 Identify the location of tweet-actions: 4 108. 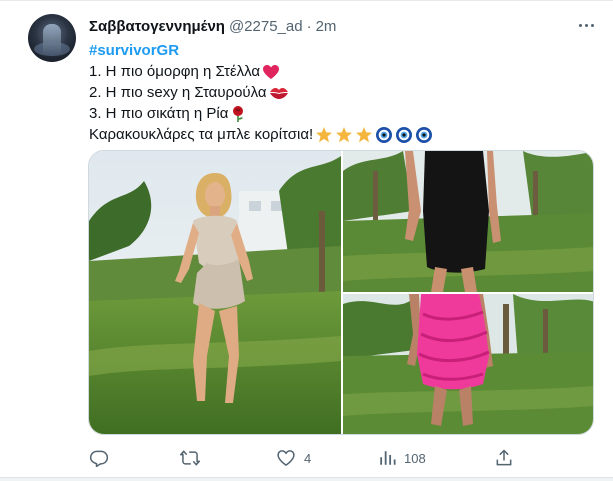
(306, 458).